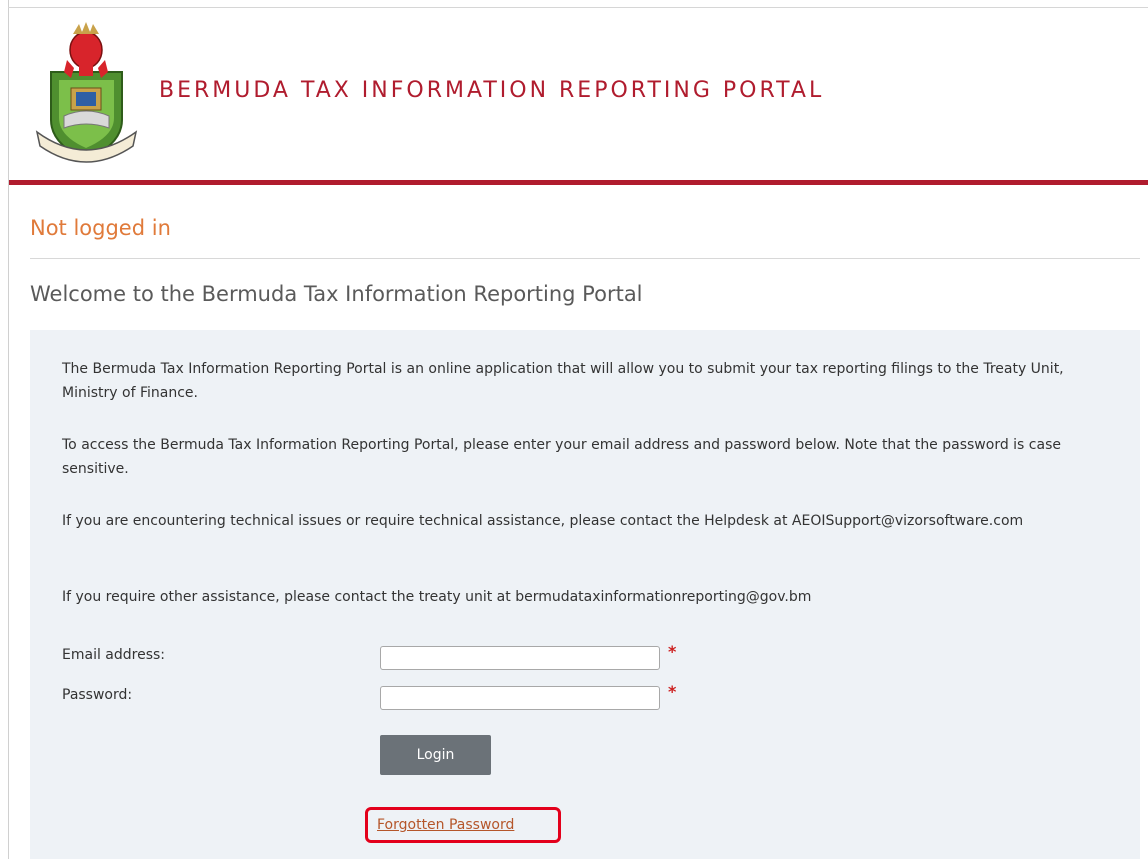 Image resolution: width=1148 pixels, height=859 pixels. What do you see at coordinates (520, 658) in the screenshot?
I see `email-field` at bounding box center [520, 658].